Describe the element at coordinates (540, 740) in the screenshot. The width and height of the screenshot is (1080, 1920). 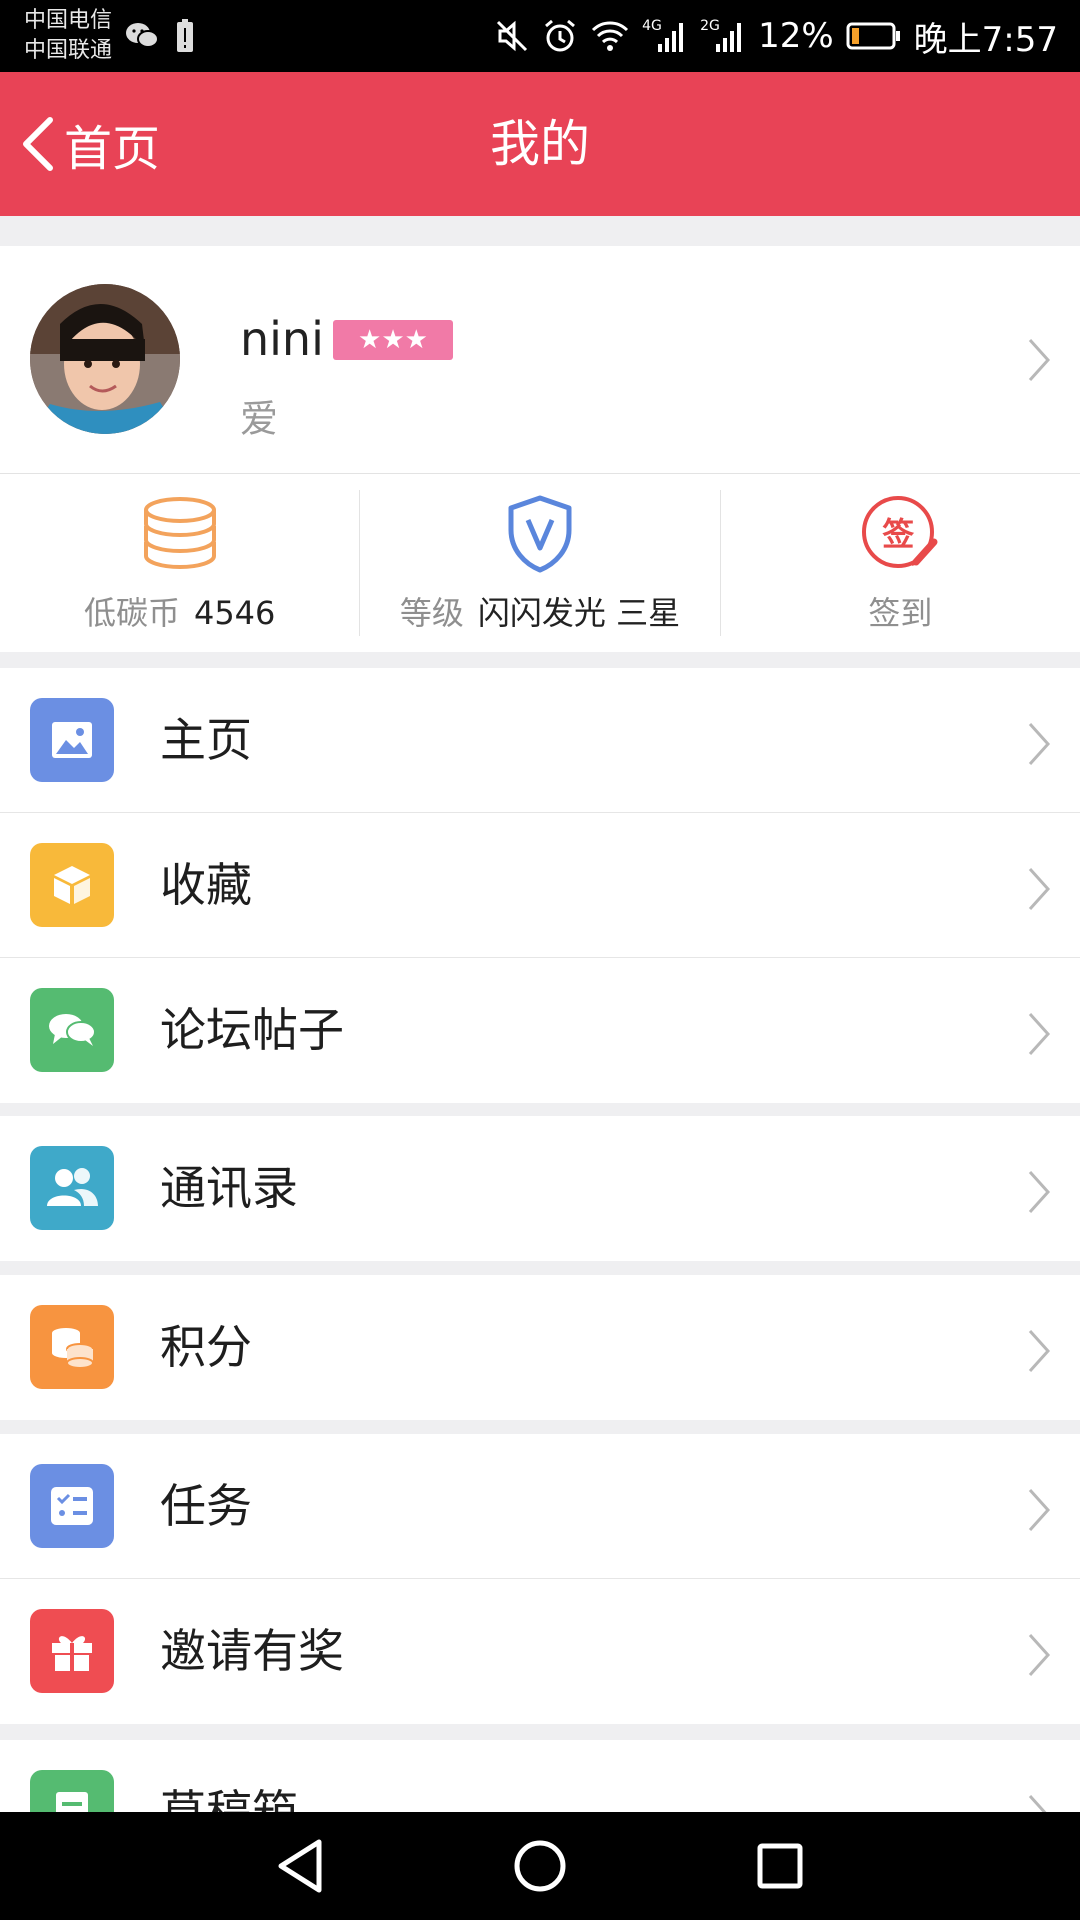
I see `menu-item-home: 主页` at that location.